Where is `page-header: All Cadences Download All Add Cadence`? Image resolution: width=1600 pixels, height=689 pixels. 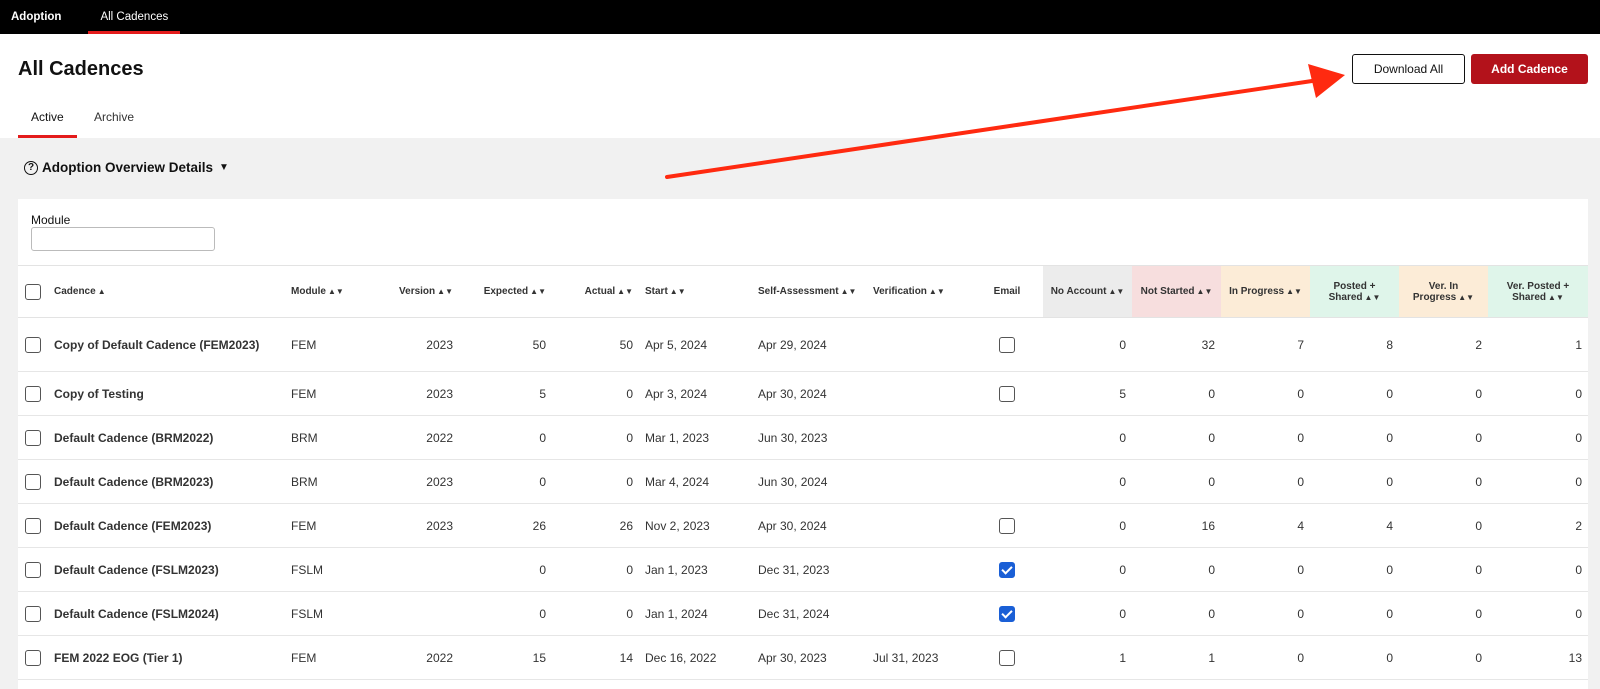 page-header: All Cadences Download All Add Cadence is located at coordinates (800, 67).